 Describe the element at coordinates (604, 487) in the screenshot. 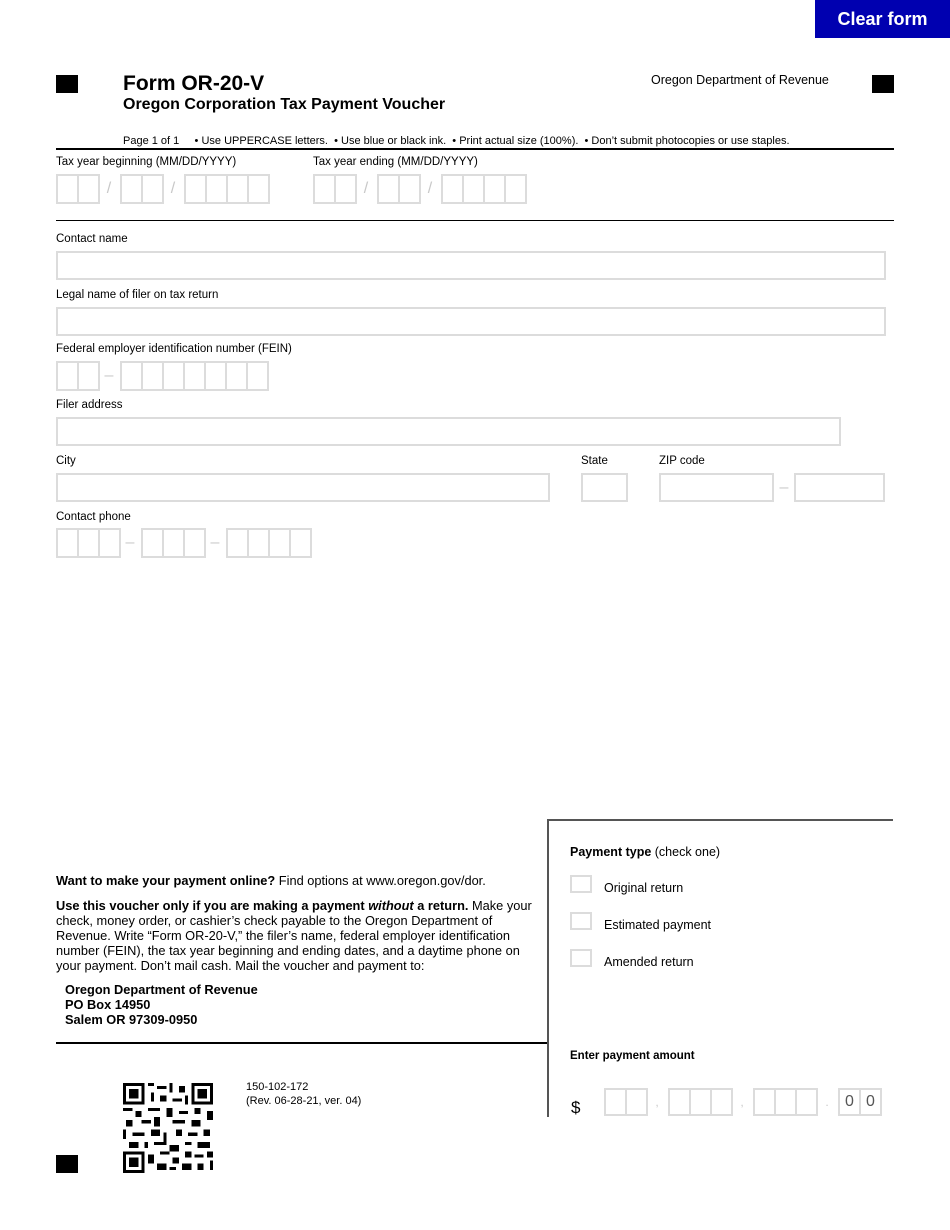

I see `state-input` at that location.